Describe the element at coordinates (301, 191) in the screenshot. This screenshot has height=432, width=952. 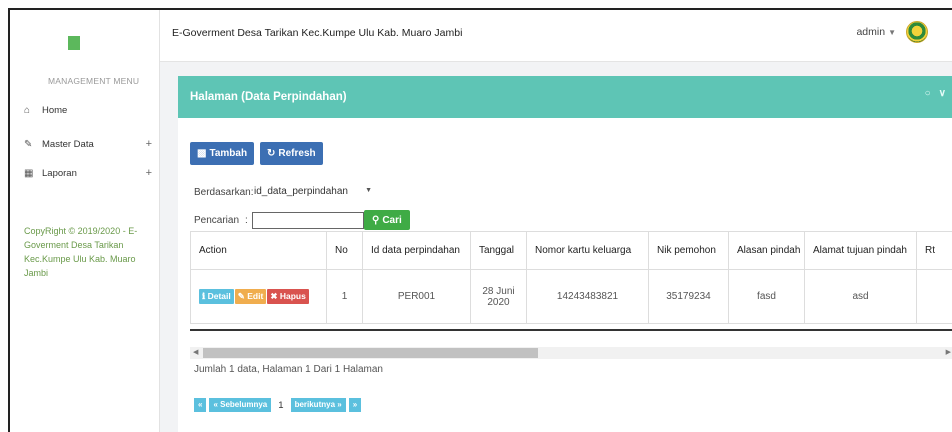
I see `berdasarkan-value: id_data_perpindahan` at that location.